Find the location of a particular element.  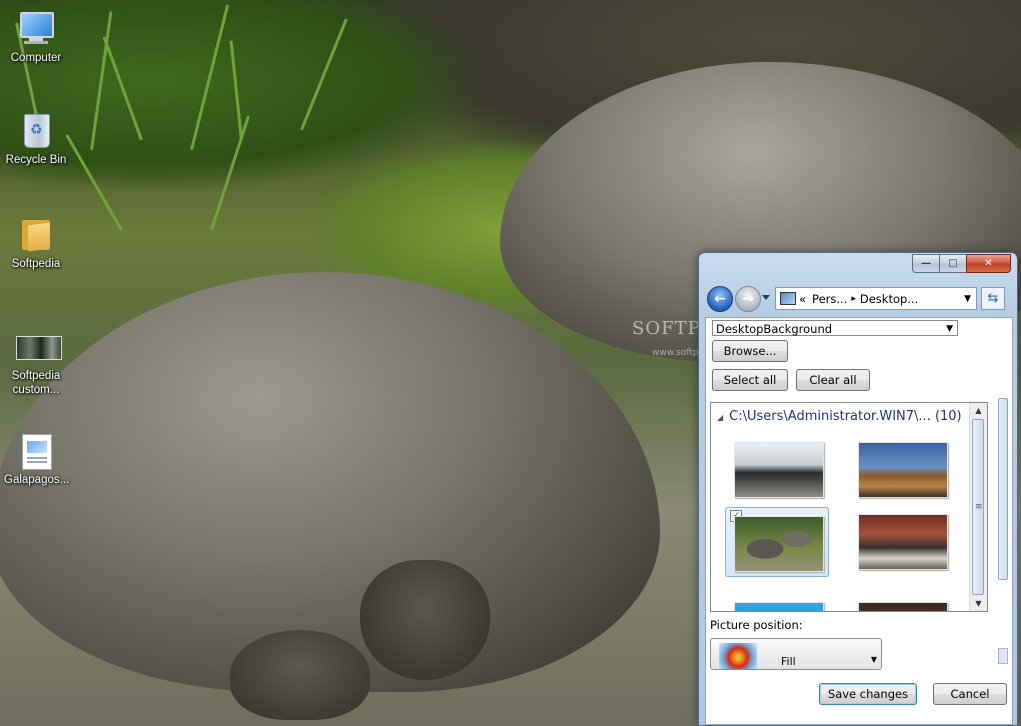

back-button: ← is located at coordinates (720, 299).